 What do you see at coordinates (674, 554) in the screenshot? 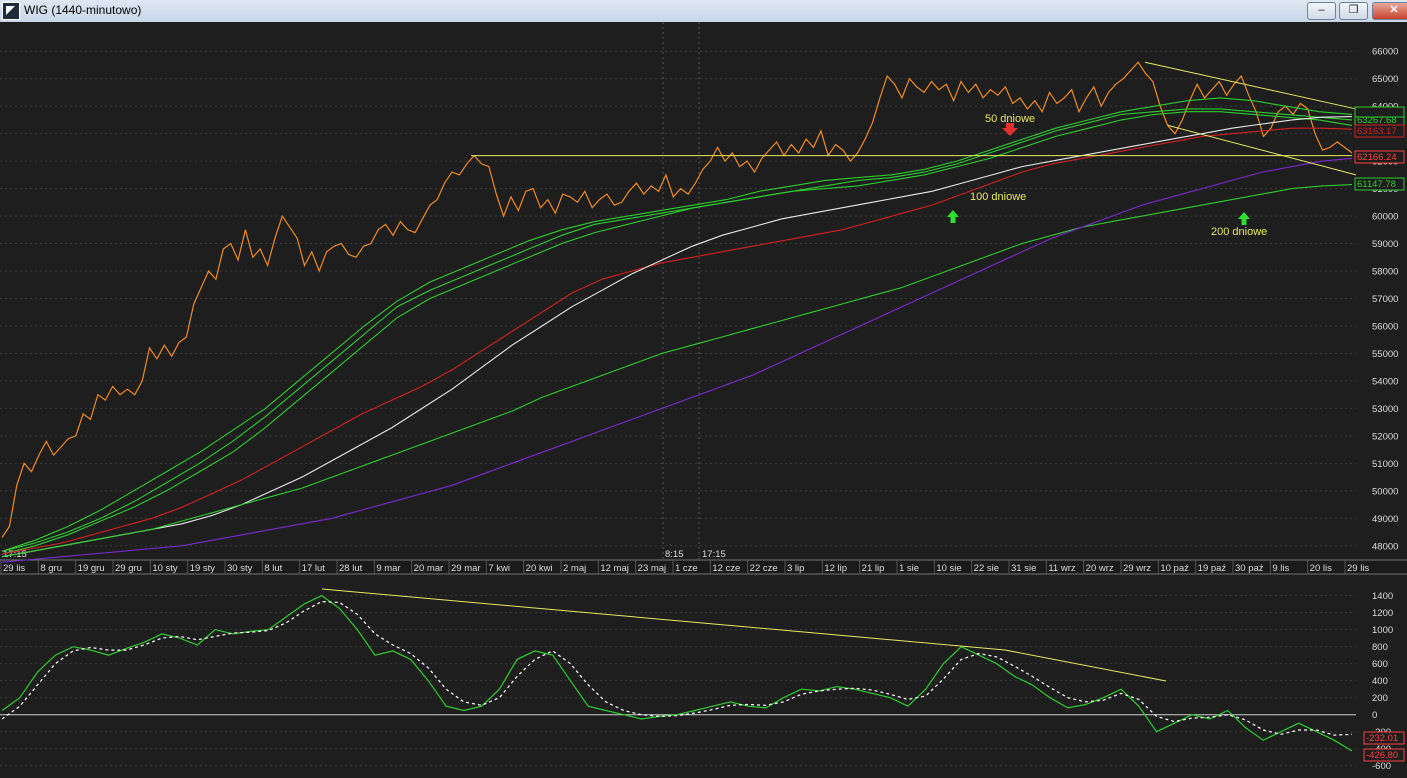
I see `time-label: 8:15` at bounding box center [674, 554].